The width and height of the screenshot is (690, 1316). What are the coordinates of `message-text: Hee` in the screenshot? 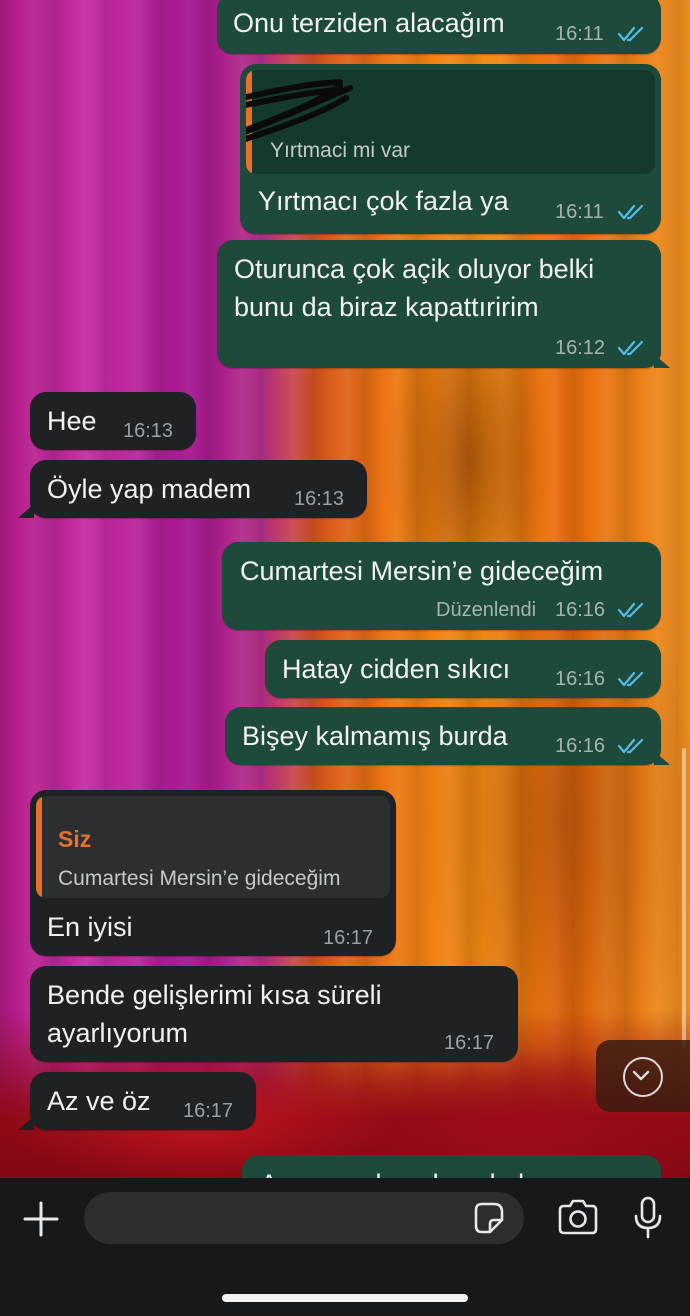 It's located at (72, 421).